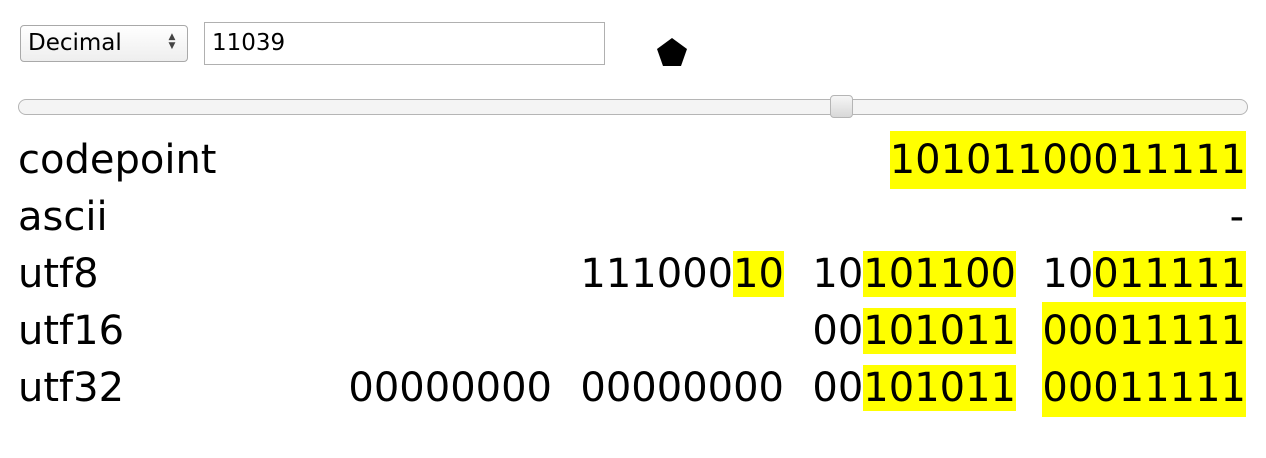 The image size is (1266, 458). I want to click on codepoint-row: codepoint 10101100011111, so click(633, 160).